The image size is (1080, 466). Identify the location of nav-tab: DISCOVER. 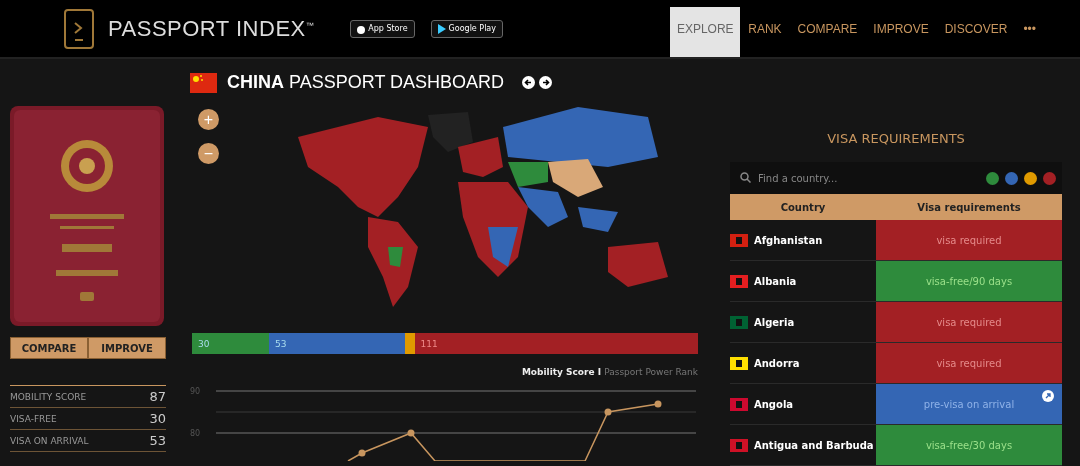
(976, 32).